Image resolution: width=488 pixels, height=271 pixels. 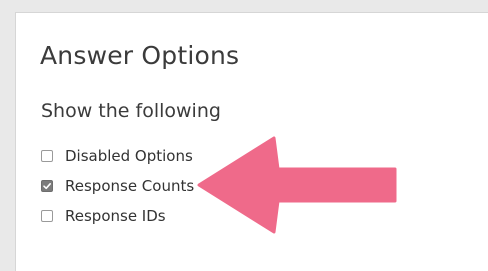 I want to click on response-counts-checkbox, so click(x=47, y=186).